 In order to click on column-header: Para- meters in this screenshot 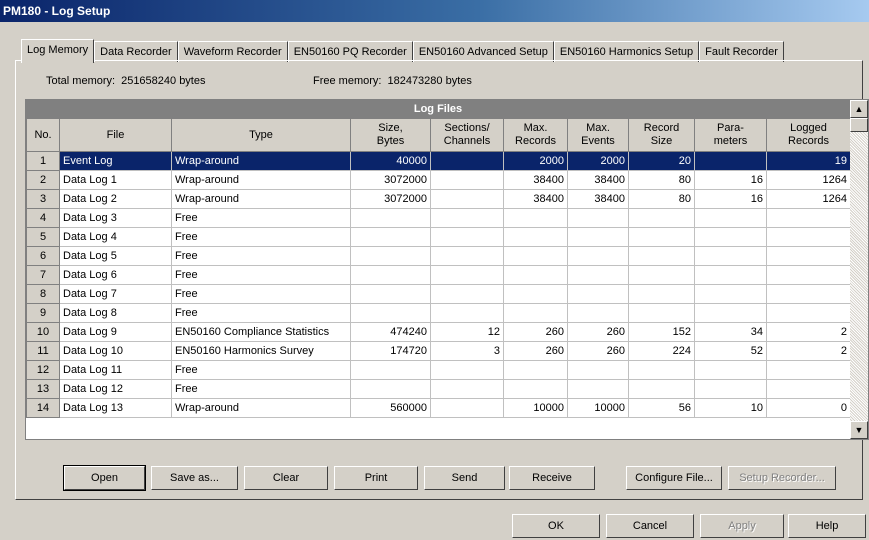, I will do `click(730, 135)`.